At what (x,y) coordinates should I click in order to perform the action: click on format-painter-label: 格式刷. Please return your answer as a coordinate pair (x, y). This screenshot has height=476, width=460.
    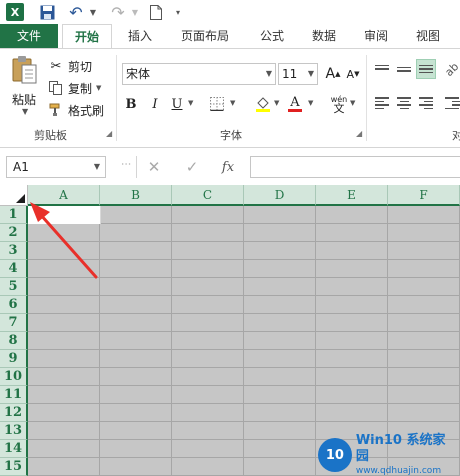
    Looking at the image, I should click on (86, 110).